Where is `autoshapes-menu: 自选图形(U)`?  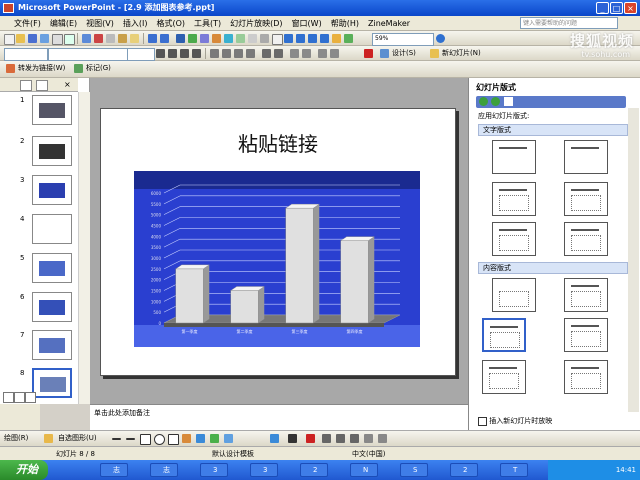
autoshapes-menu: 自选图形(U) is located at coordinates (77, 438).